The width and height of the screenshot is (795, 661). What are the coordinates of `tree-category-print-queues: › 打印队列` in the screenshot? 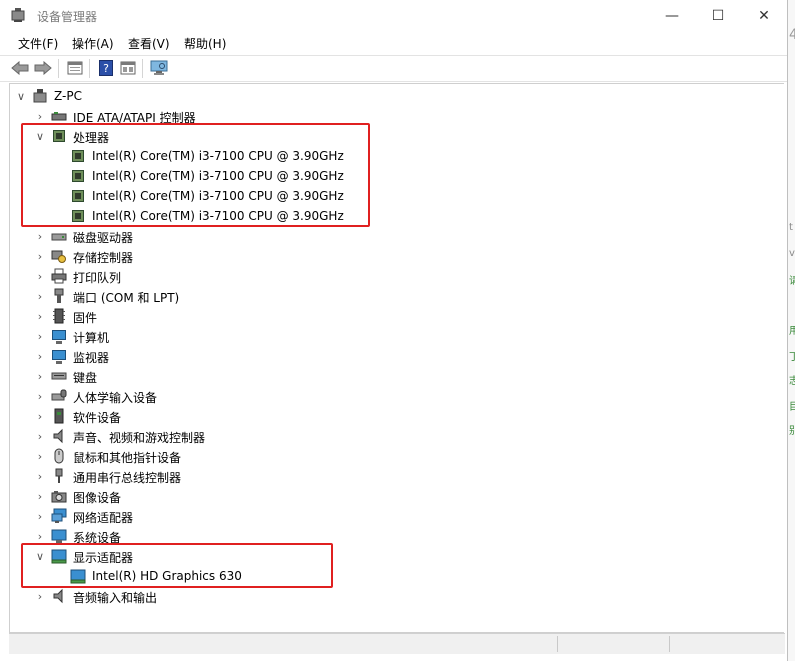 It's located at (390, 276).